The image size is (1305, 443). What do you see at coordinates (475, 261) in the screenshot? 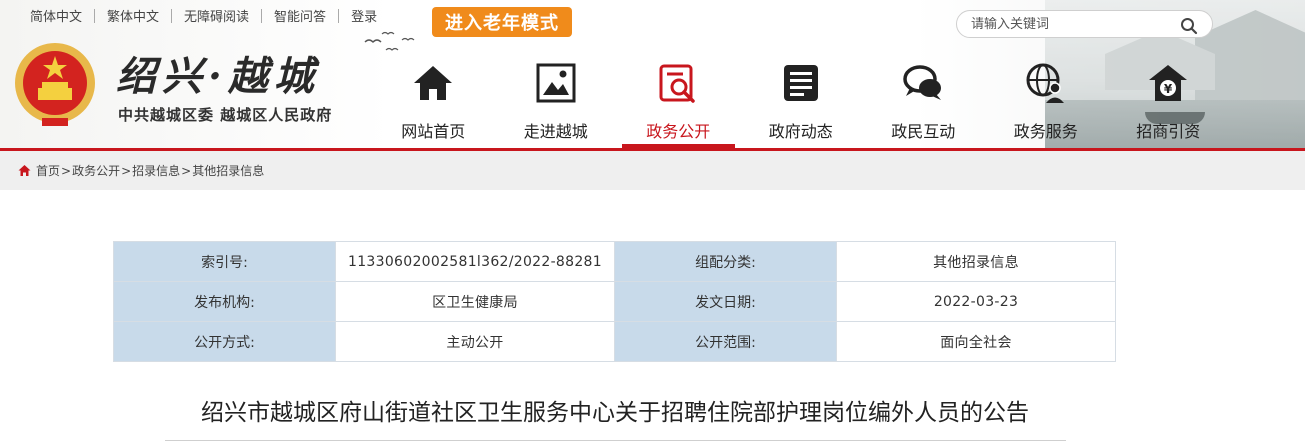
I see `meta-value-index: 11330602002581l362/2022-88281` at bounding box center [475, 261].